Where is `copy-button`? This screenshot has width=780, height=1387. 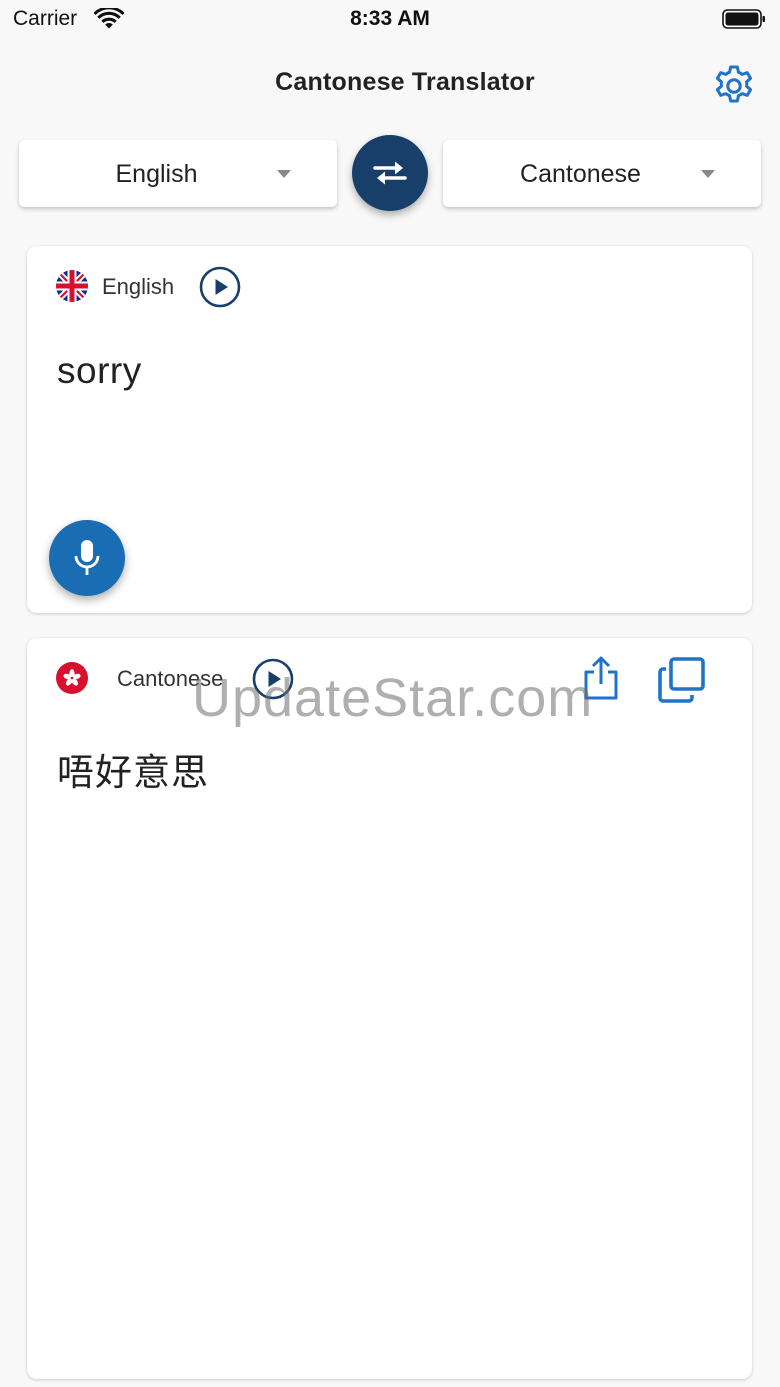 copy-button is located at coordinates (682, 680).